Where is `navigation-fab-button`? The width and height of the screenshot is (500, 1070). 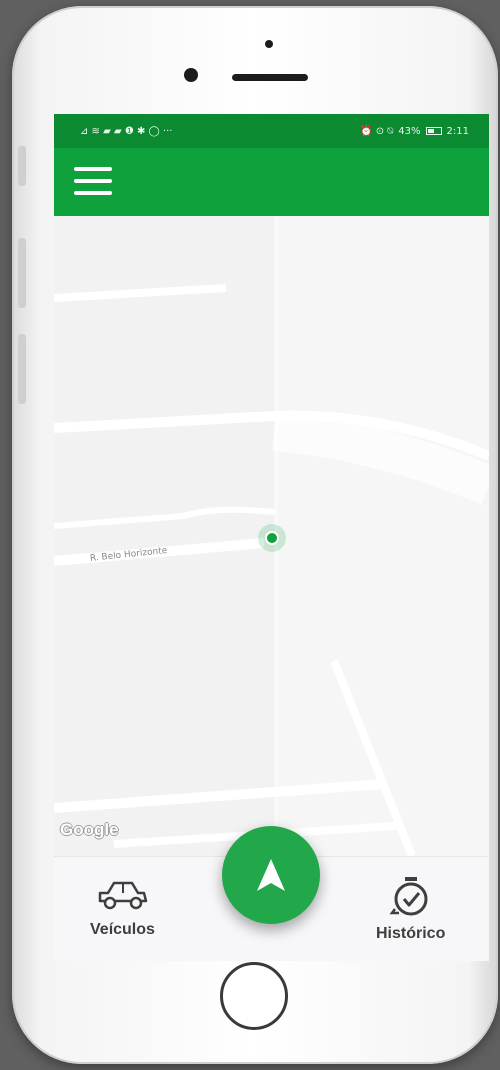 navigation-fab-button is located at coordinates (271, 875).